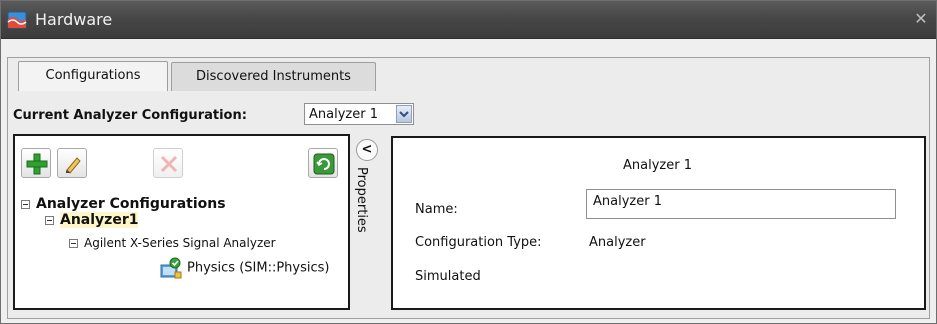 The image size is (937, 324). Describe the element at coordinates (99, 220) in the screenshot. I see `tree-node-label: Analyzer1` at that location.